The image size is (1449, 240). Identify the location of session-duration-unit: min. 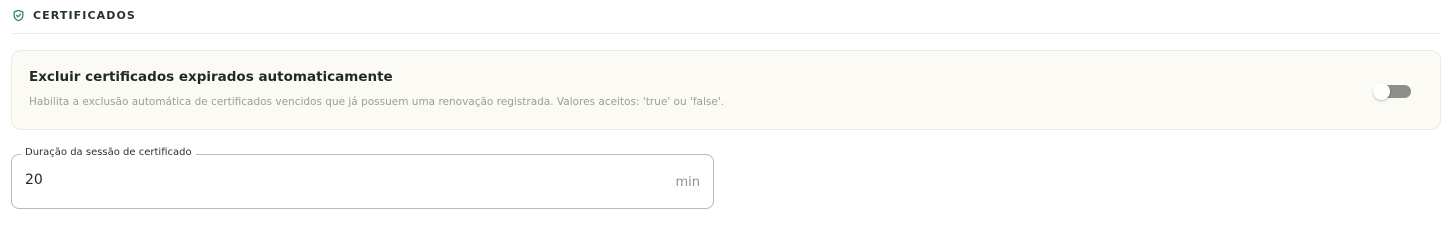
(687, 182).